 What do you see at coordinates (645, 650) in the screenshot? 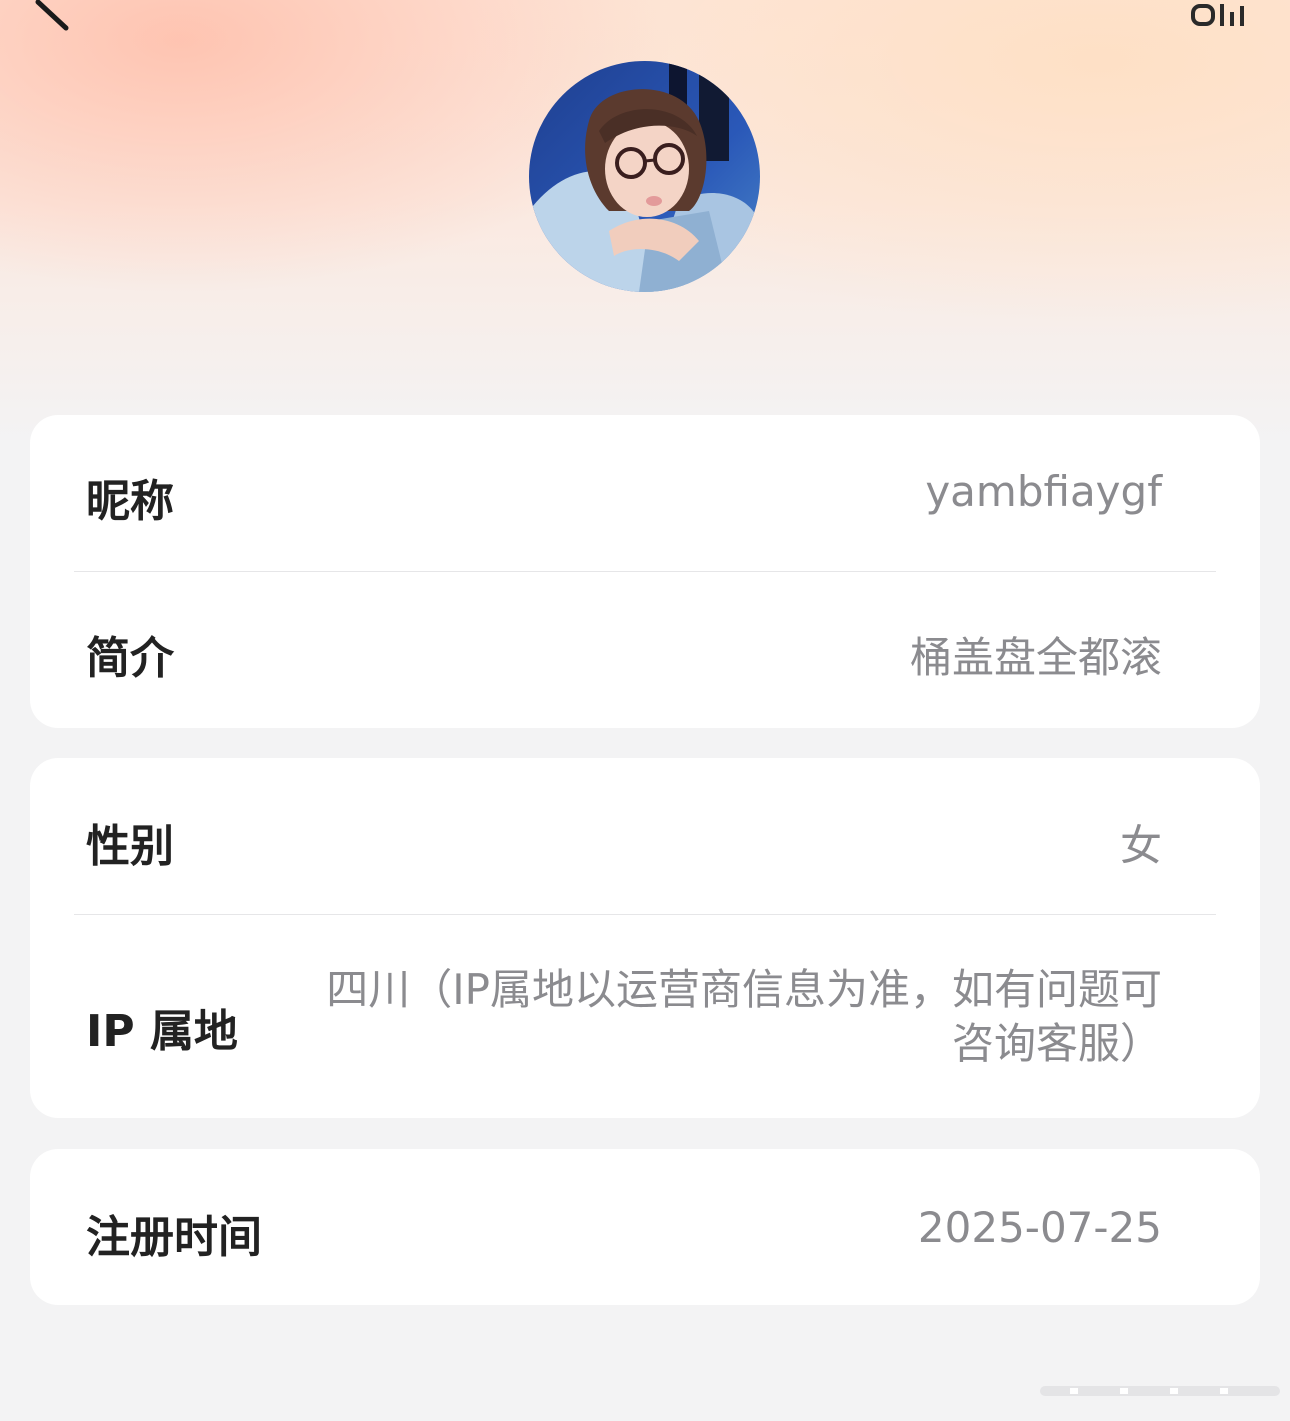
I see `bio-row: 简介 桶盖盘全都滚` at bounding box center [645, 650].